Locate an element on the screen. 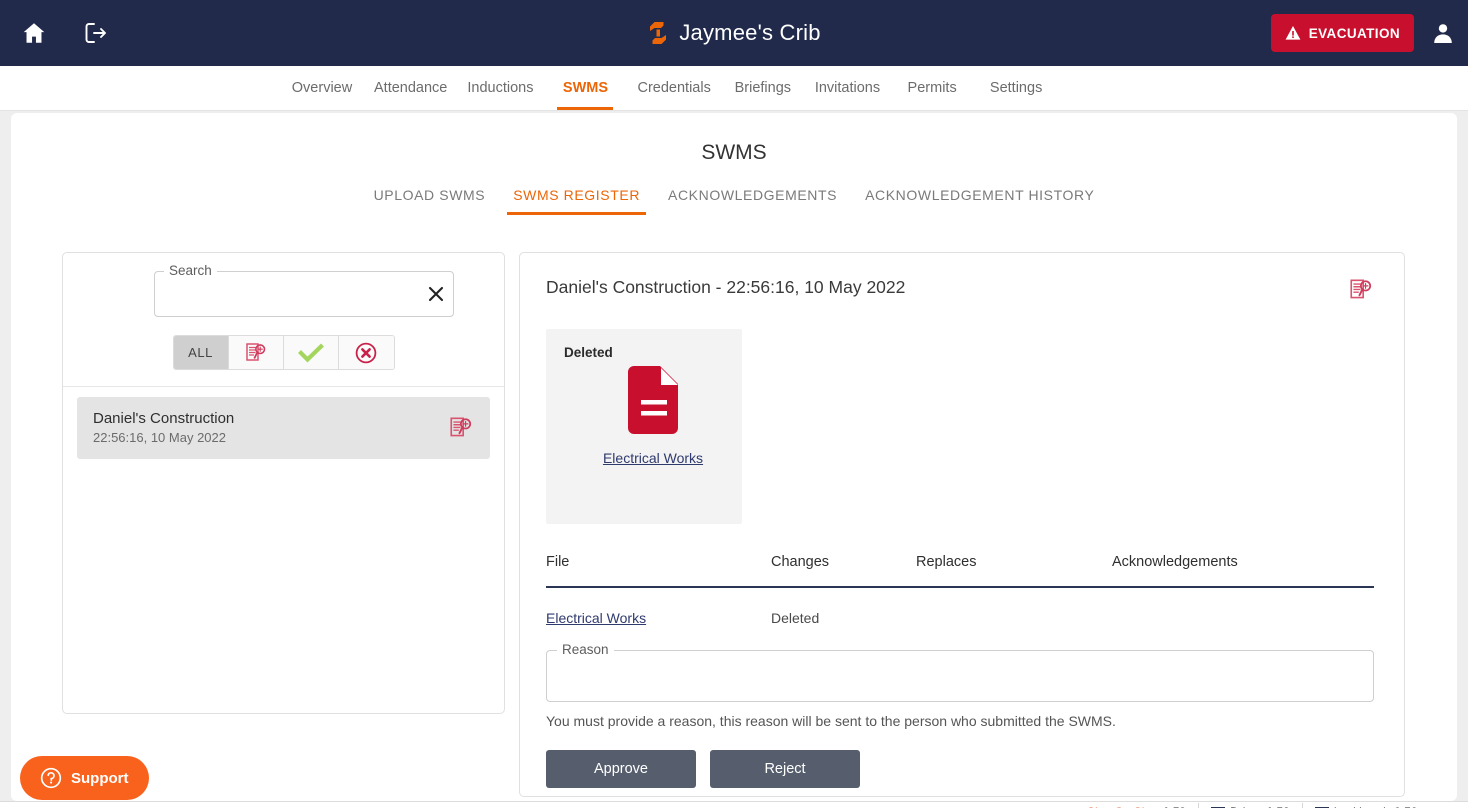  nav-item-swms: SWMS is located at coordinates (585, 88).